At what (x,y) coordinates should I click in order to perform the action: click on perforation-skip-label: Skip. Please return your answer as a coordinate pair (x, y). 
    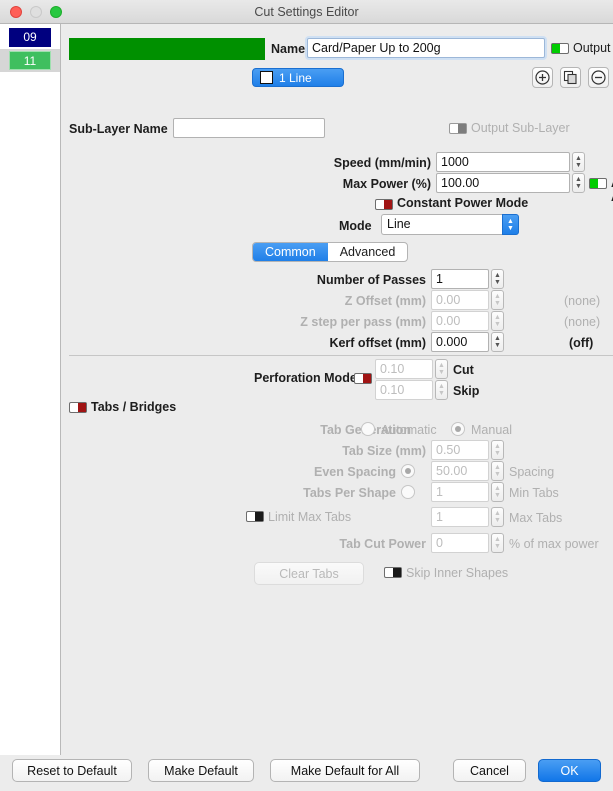
    Looking at the image, I should click on (466, 391).